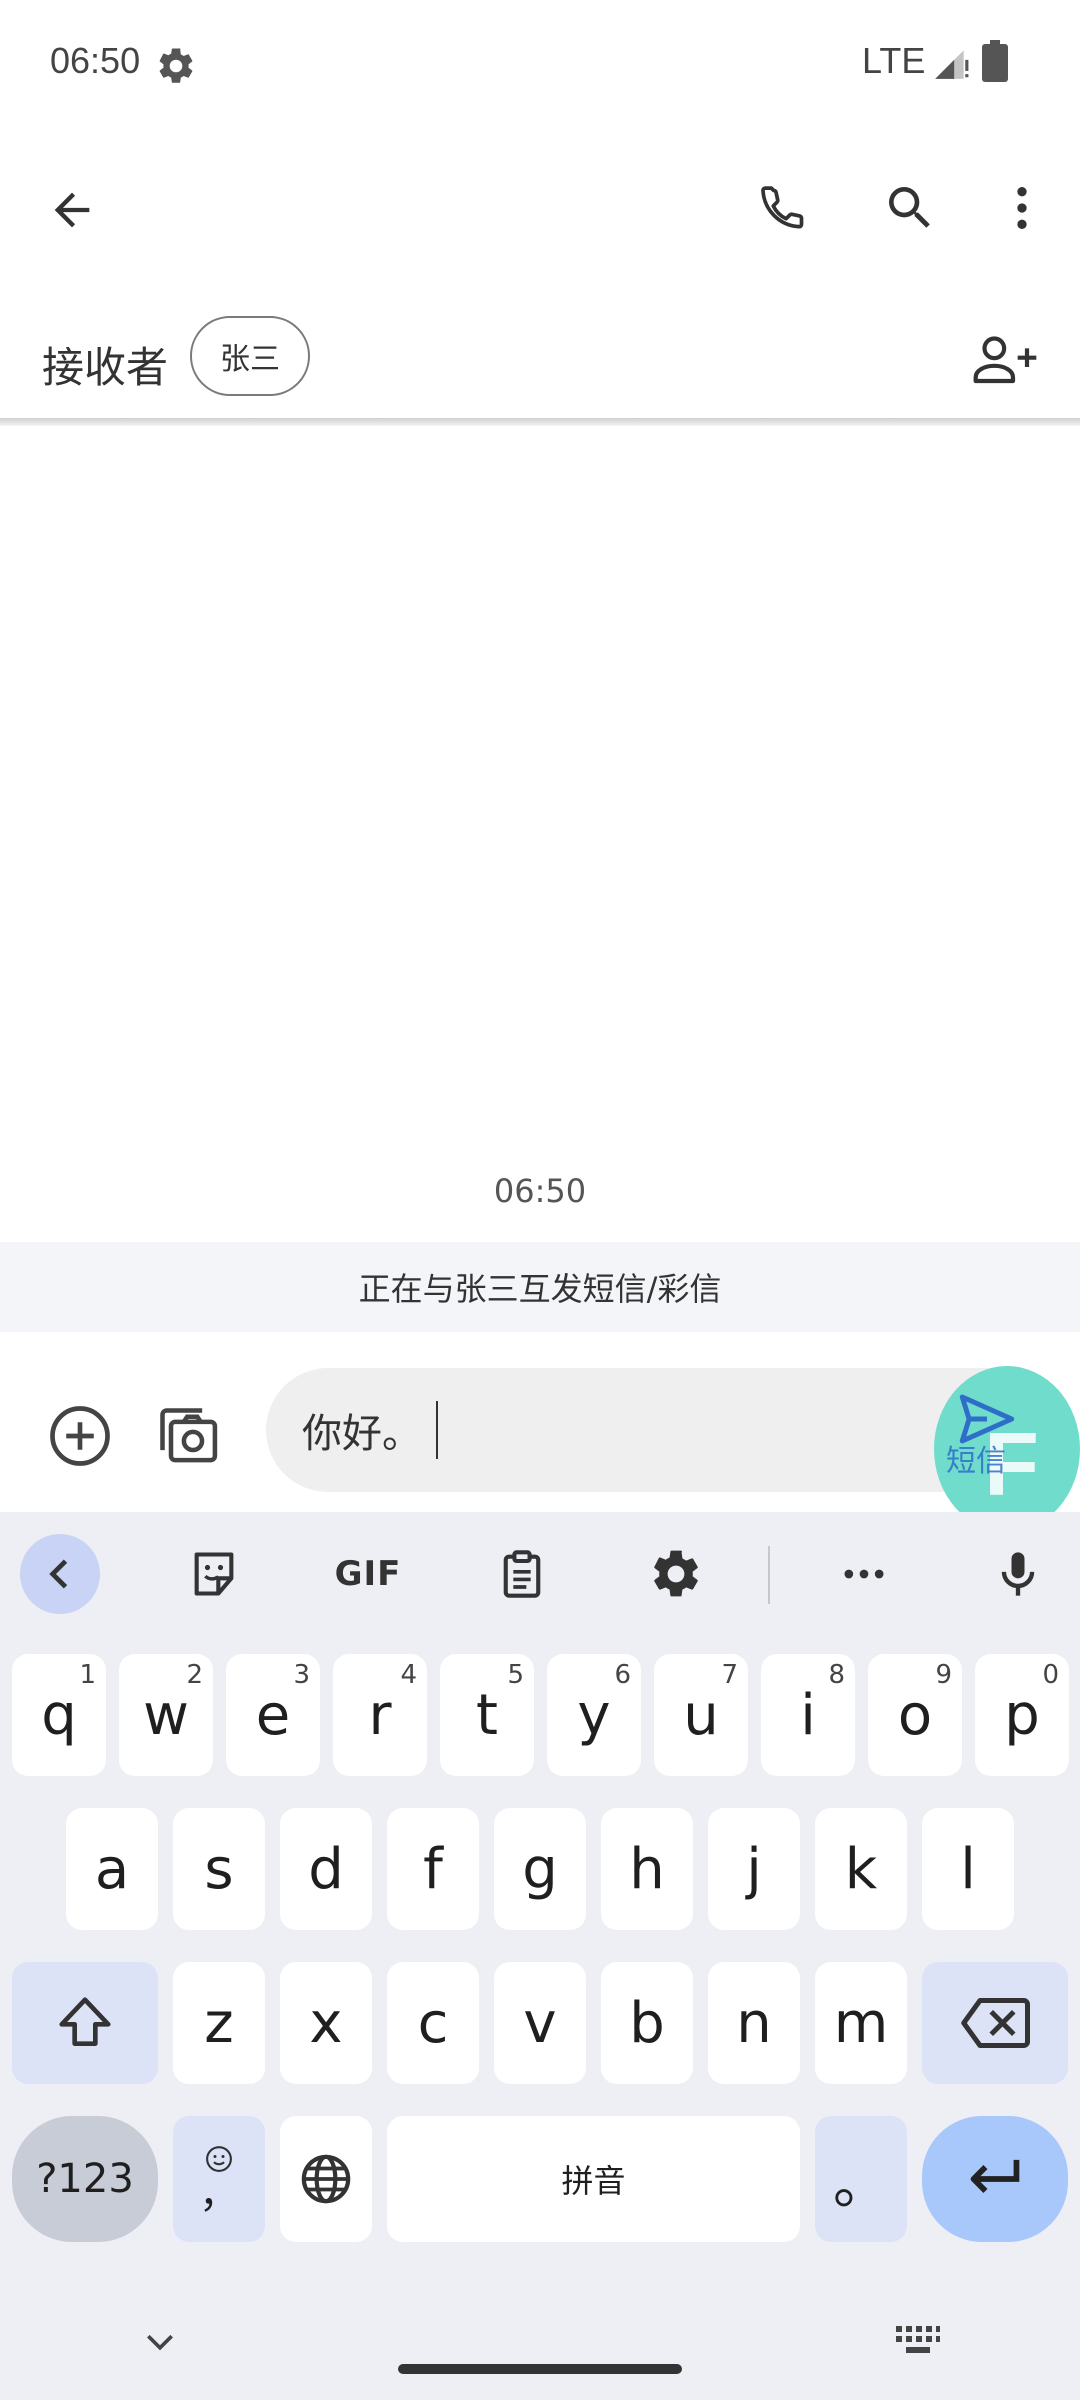  Describe the element at coordinates (219, 2159) in the screenshot. I see `emoji-icon` at that location.